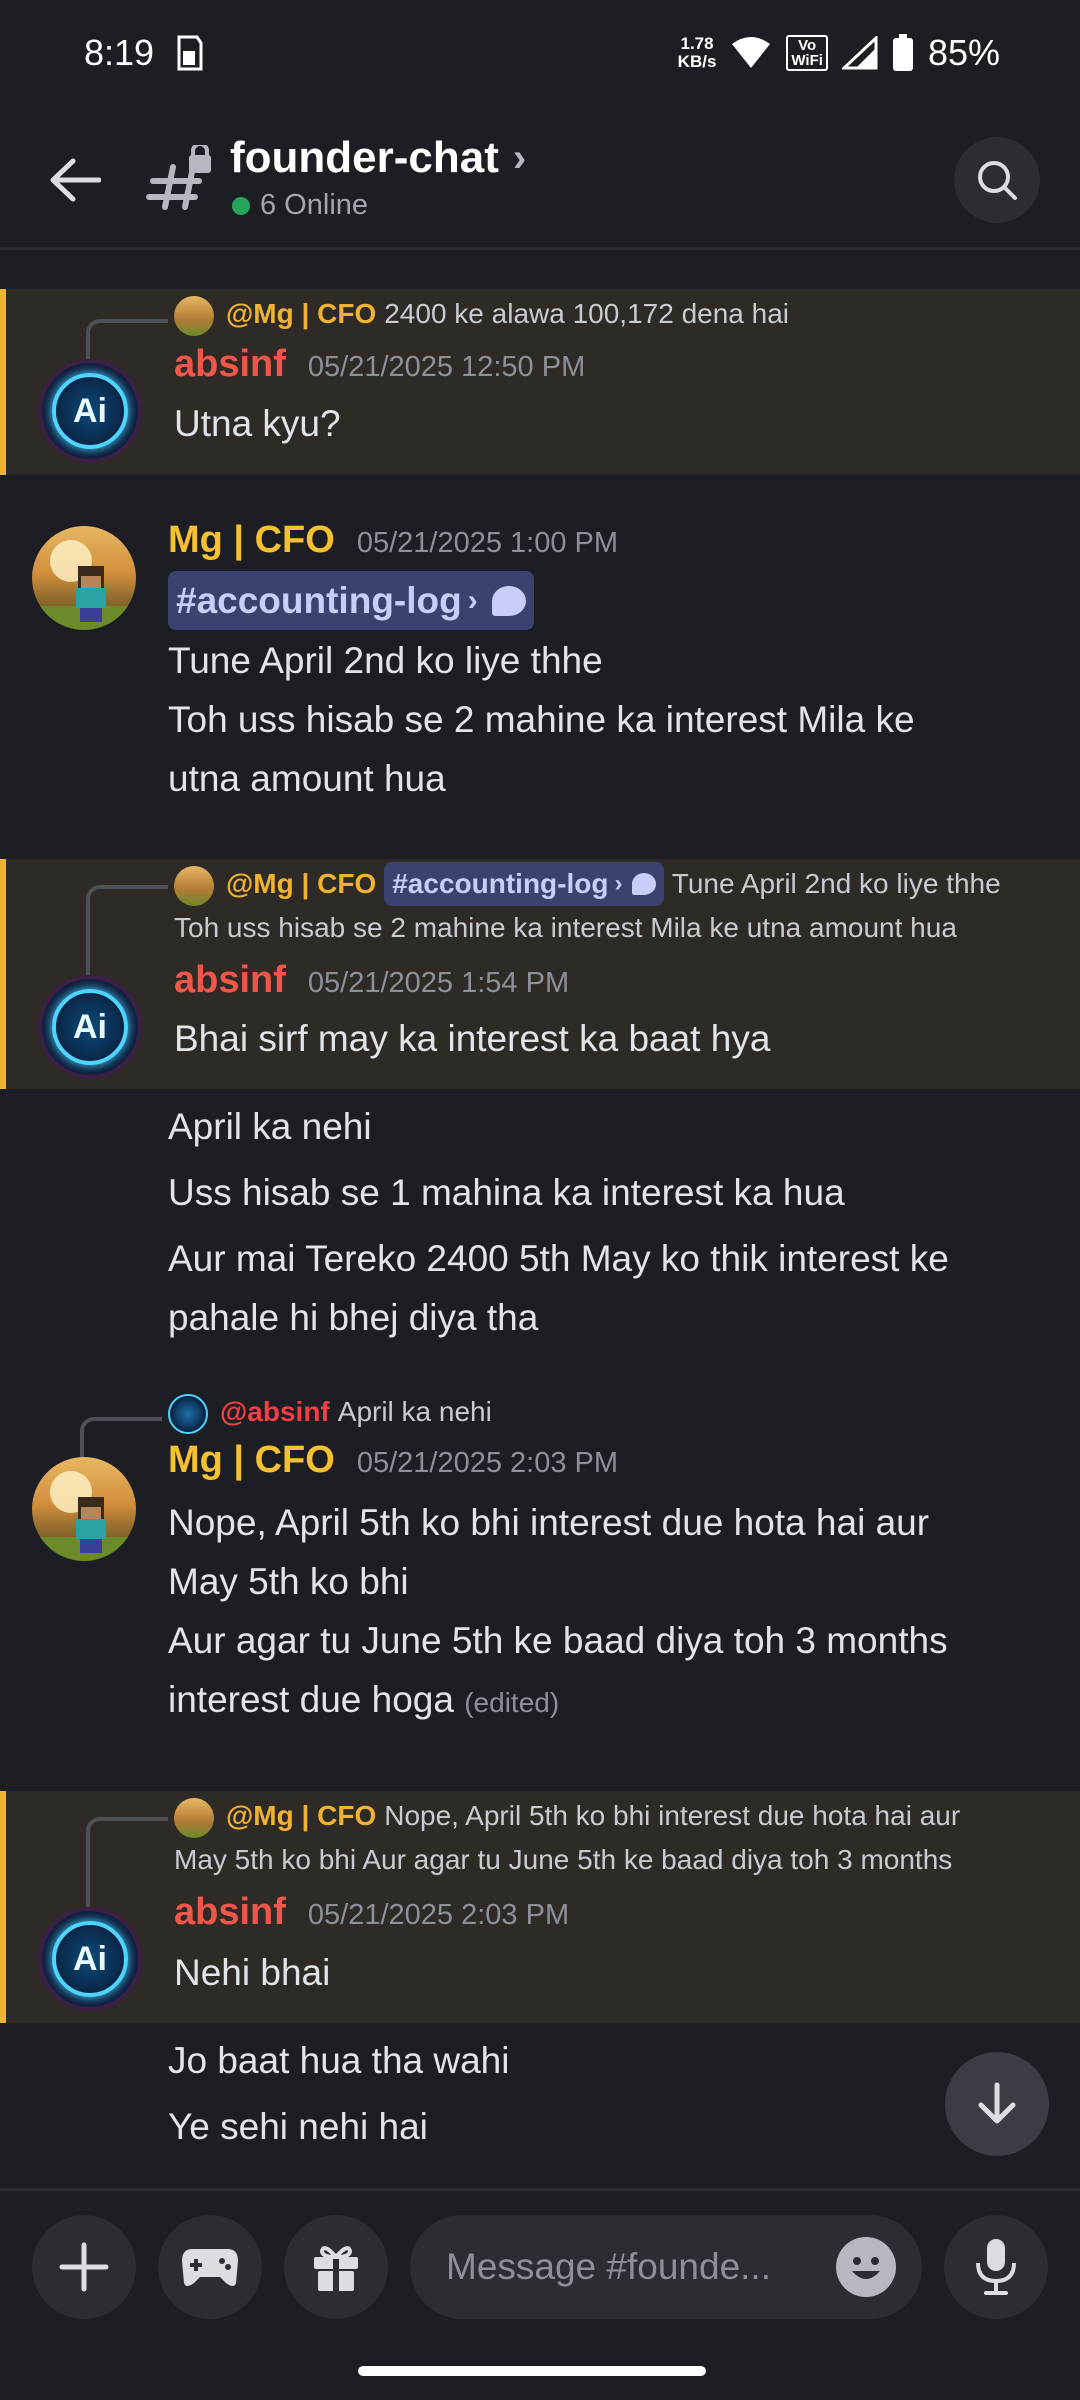 This screenshot has width=1080, height=2400. Describe the element at coordinates (902, 52) in the screenshot. I see `battery-icon` at that location.